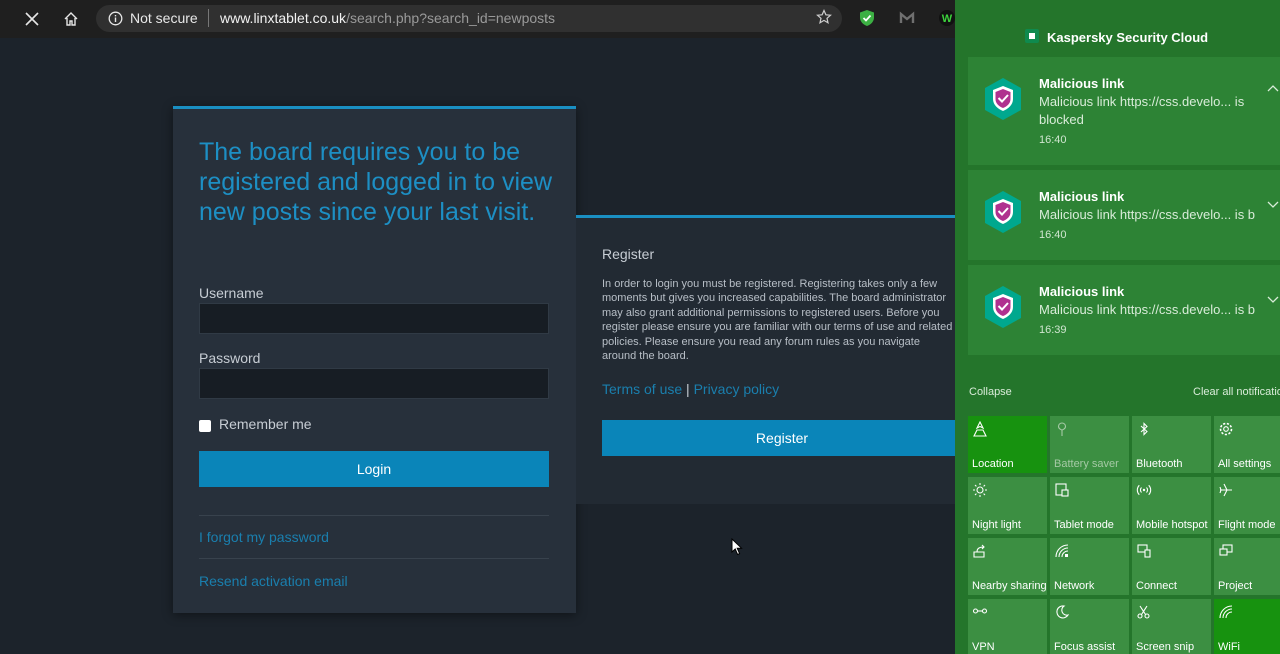 Image resolution: width=1280 pixels, height=654 pixels. I want to click on tile-wifi: WiFi, so click(1247, 626).